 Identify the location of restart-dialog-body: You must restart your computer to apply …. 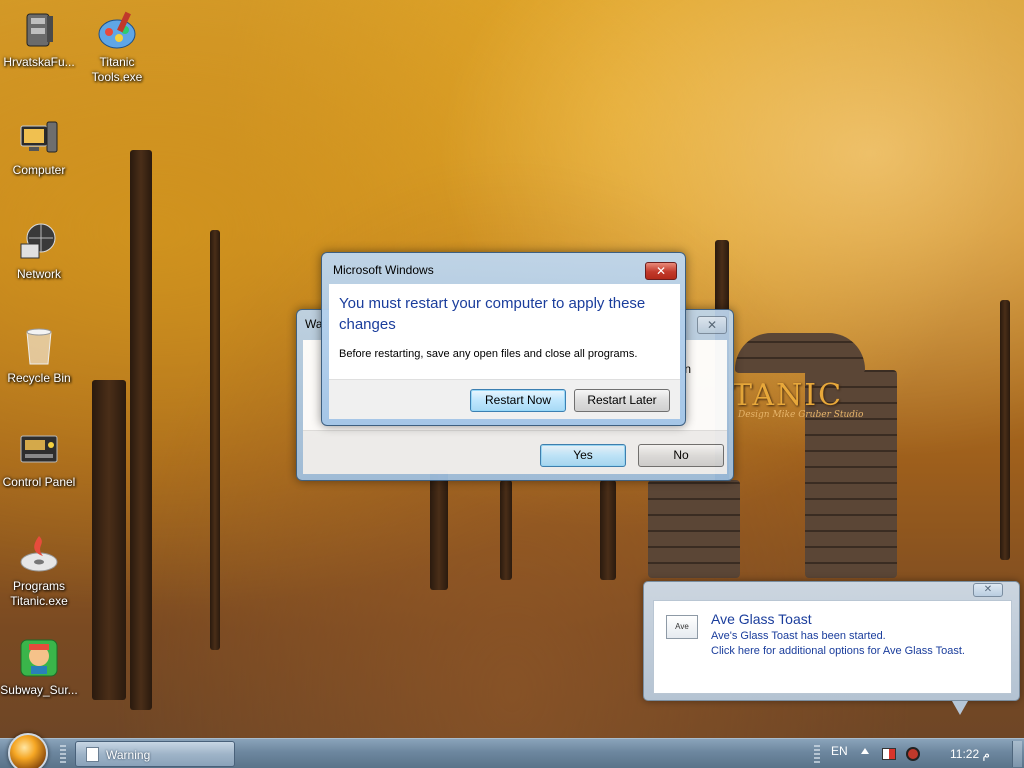
(504, 331).